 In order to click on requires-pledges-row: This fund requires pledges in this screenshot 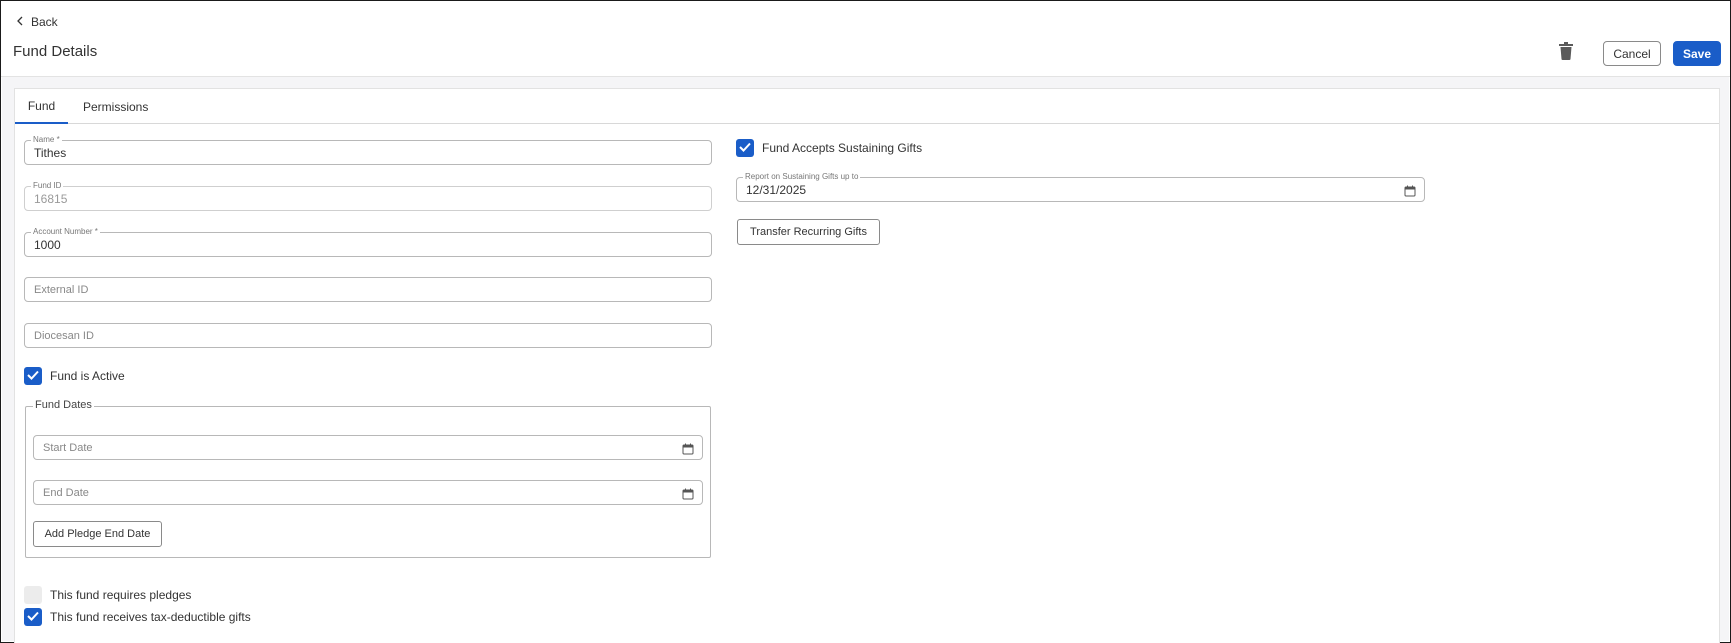, I will do `click(107, 595)`.